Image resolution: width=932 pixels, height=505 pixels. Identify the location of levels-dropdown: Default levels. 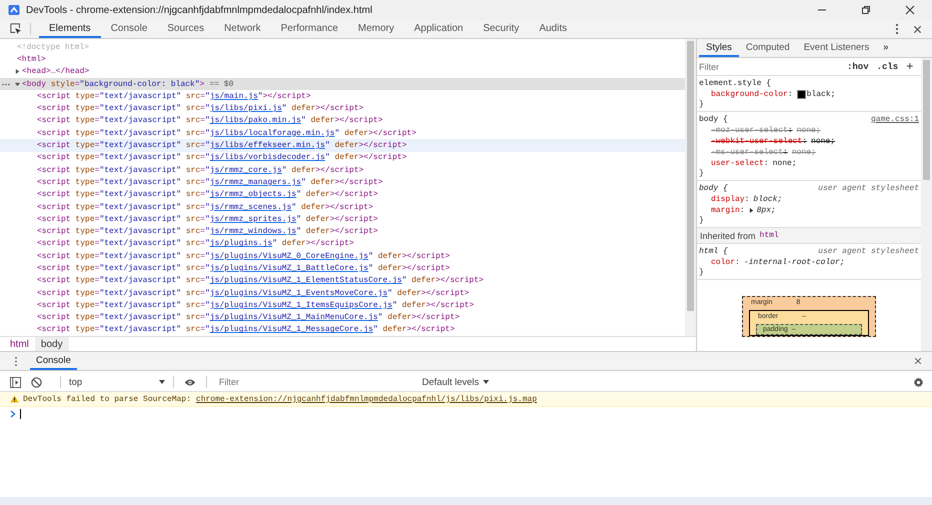
(456, 382).